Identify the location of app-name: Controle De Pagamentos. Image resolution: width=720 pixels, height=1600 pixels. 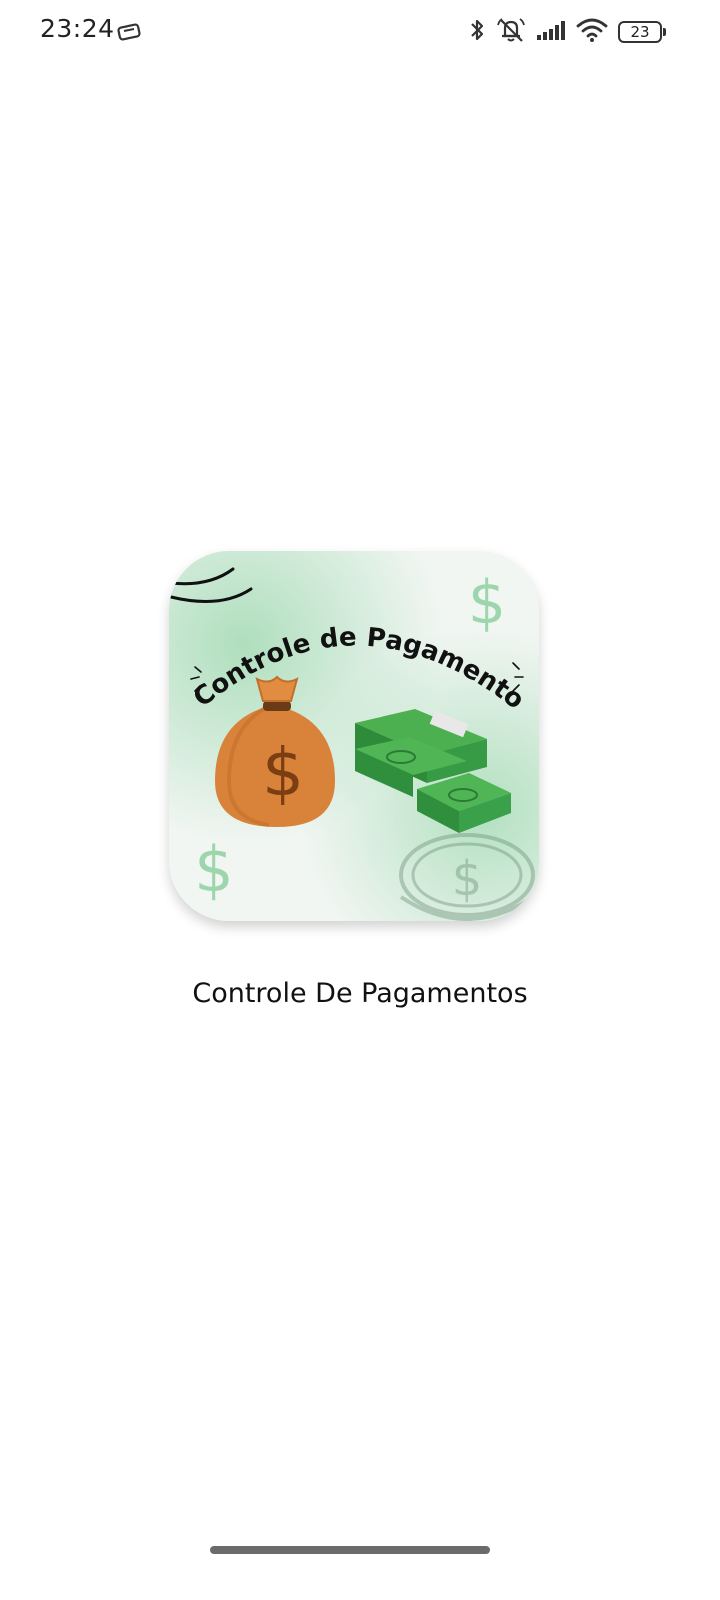
(360, 993).